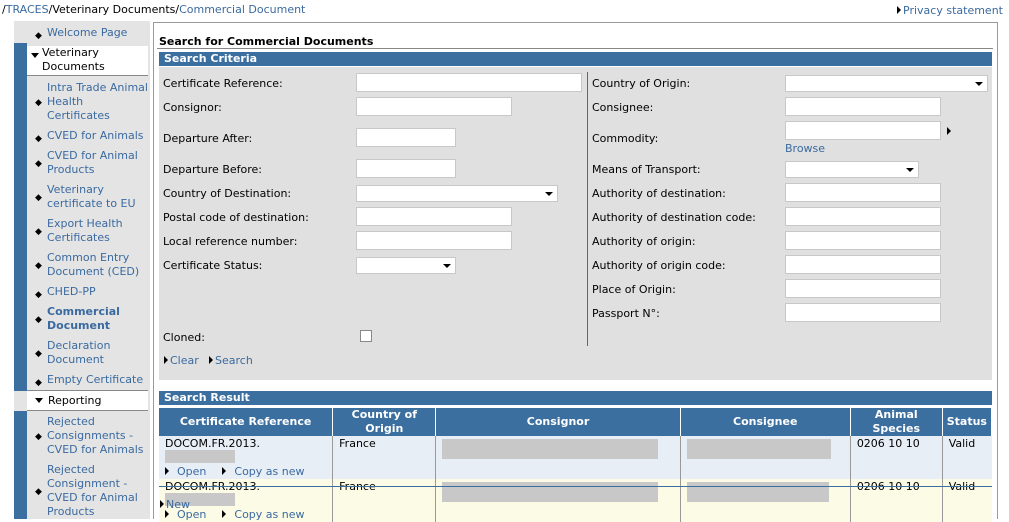 This screenshot has height=522, width=1009. I want to click on place-origin-input, so click(863, 288).